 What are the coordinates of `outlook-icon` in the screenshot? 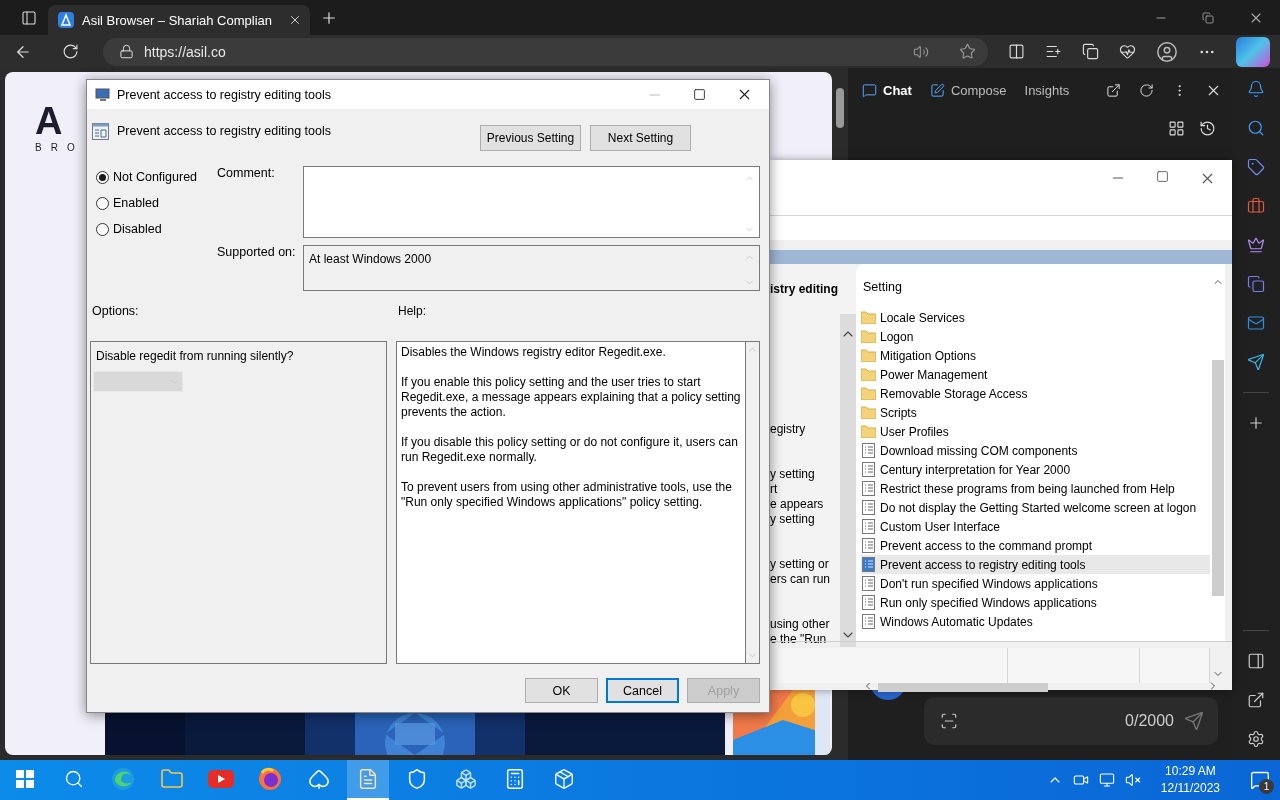 It's located at (1256, 323).